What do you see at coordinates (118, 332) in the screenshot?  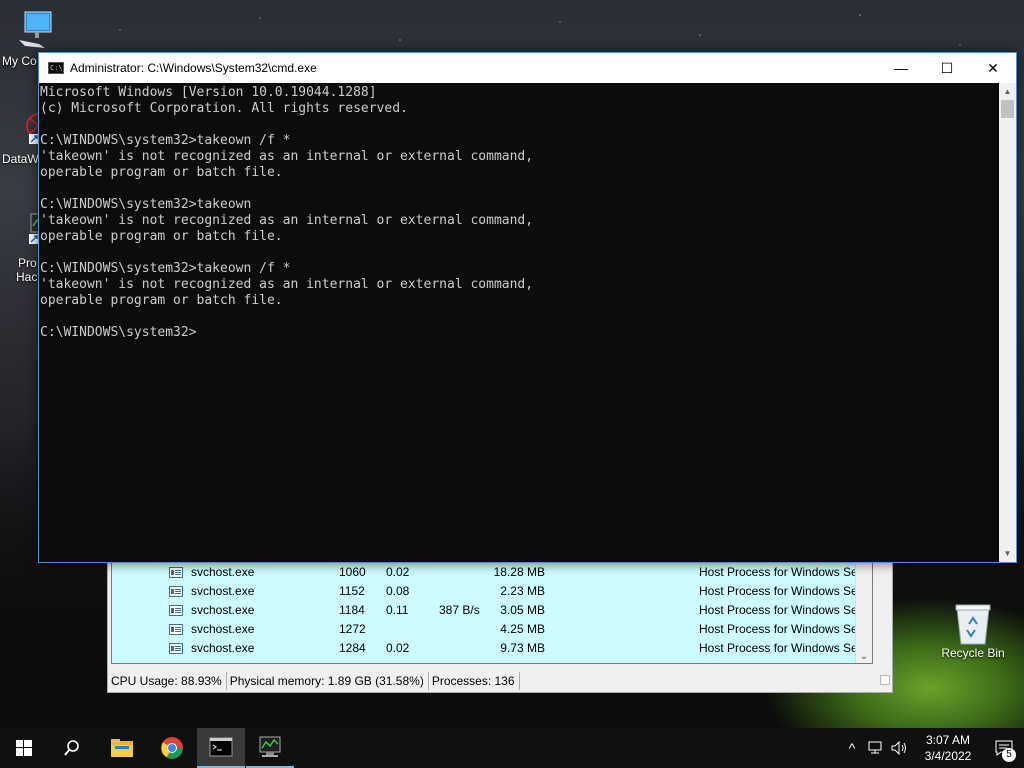 I see `console-line: C:\WINDOWS\system32>` at bounding box center [118, 332].